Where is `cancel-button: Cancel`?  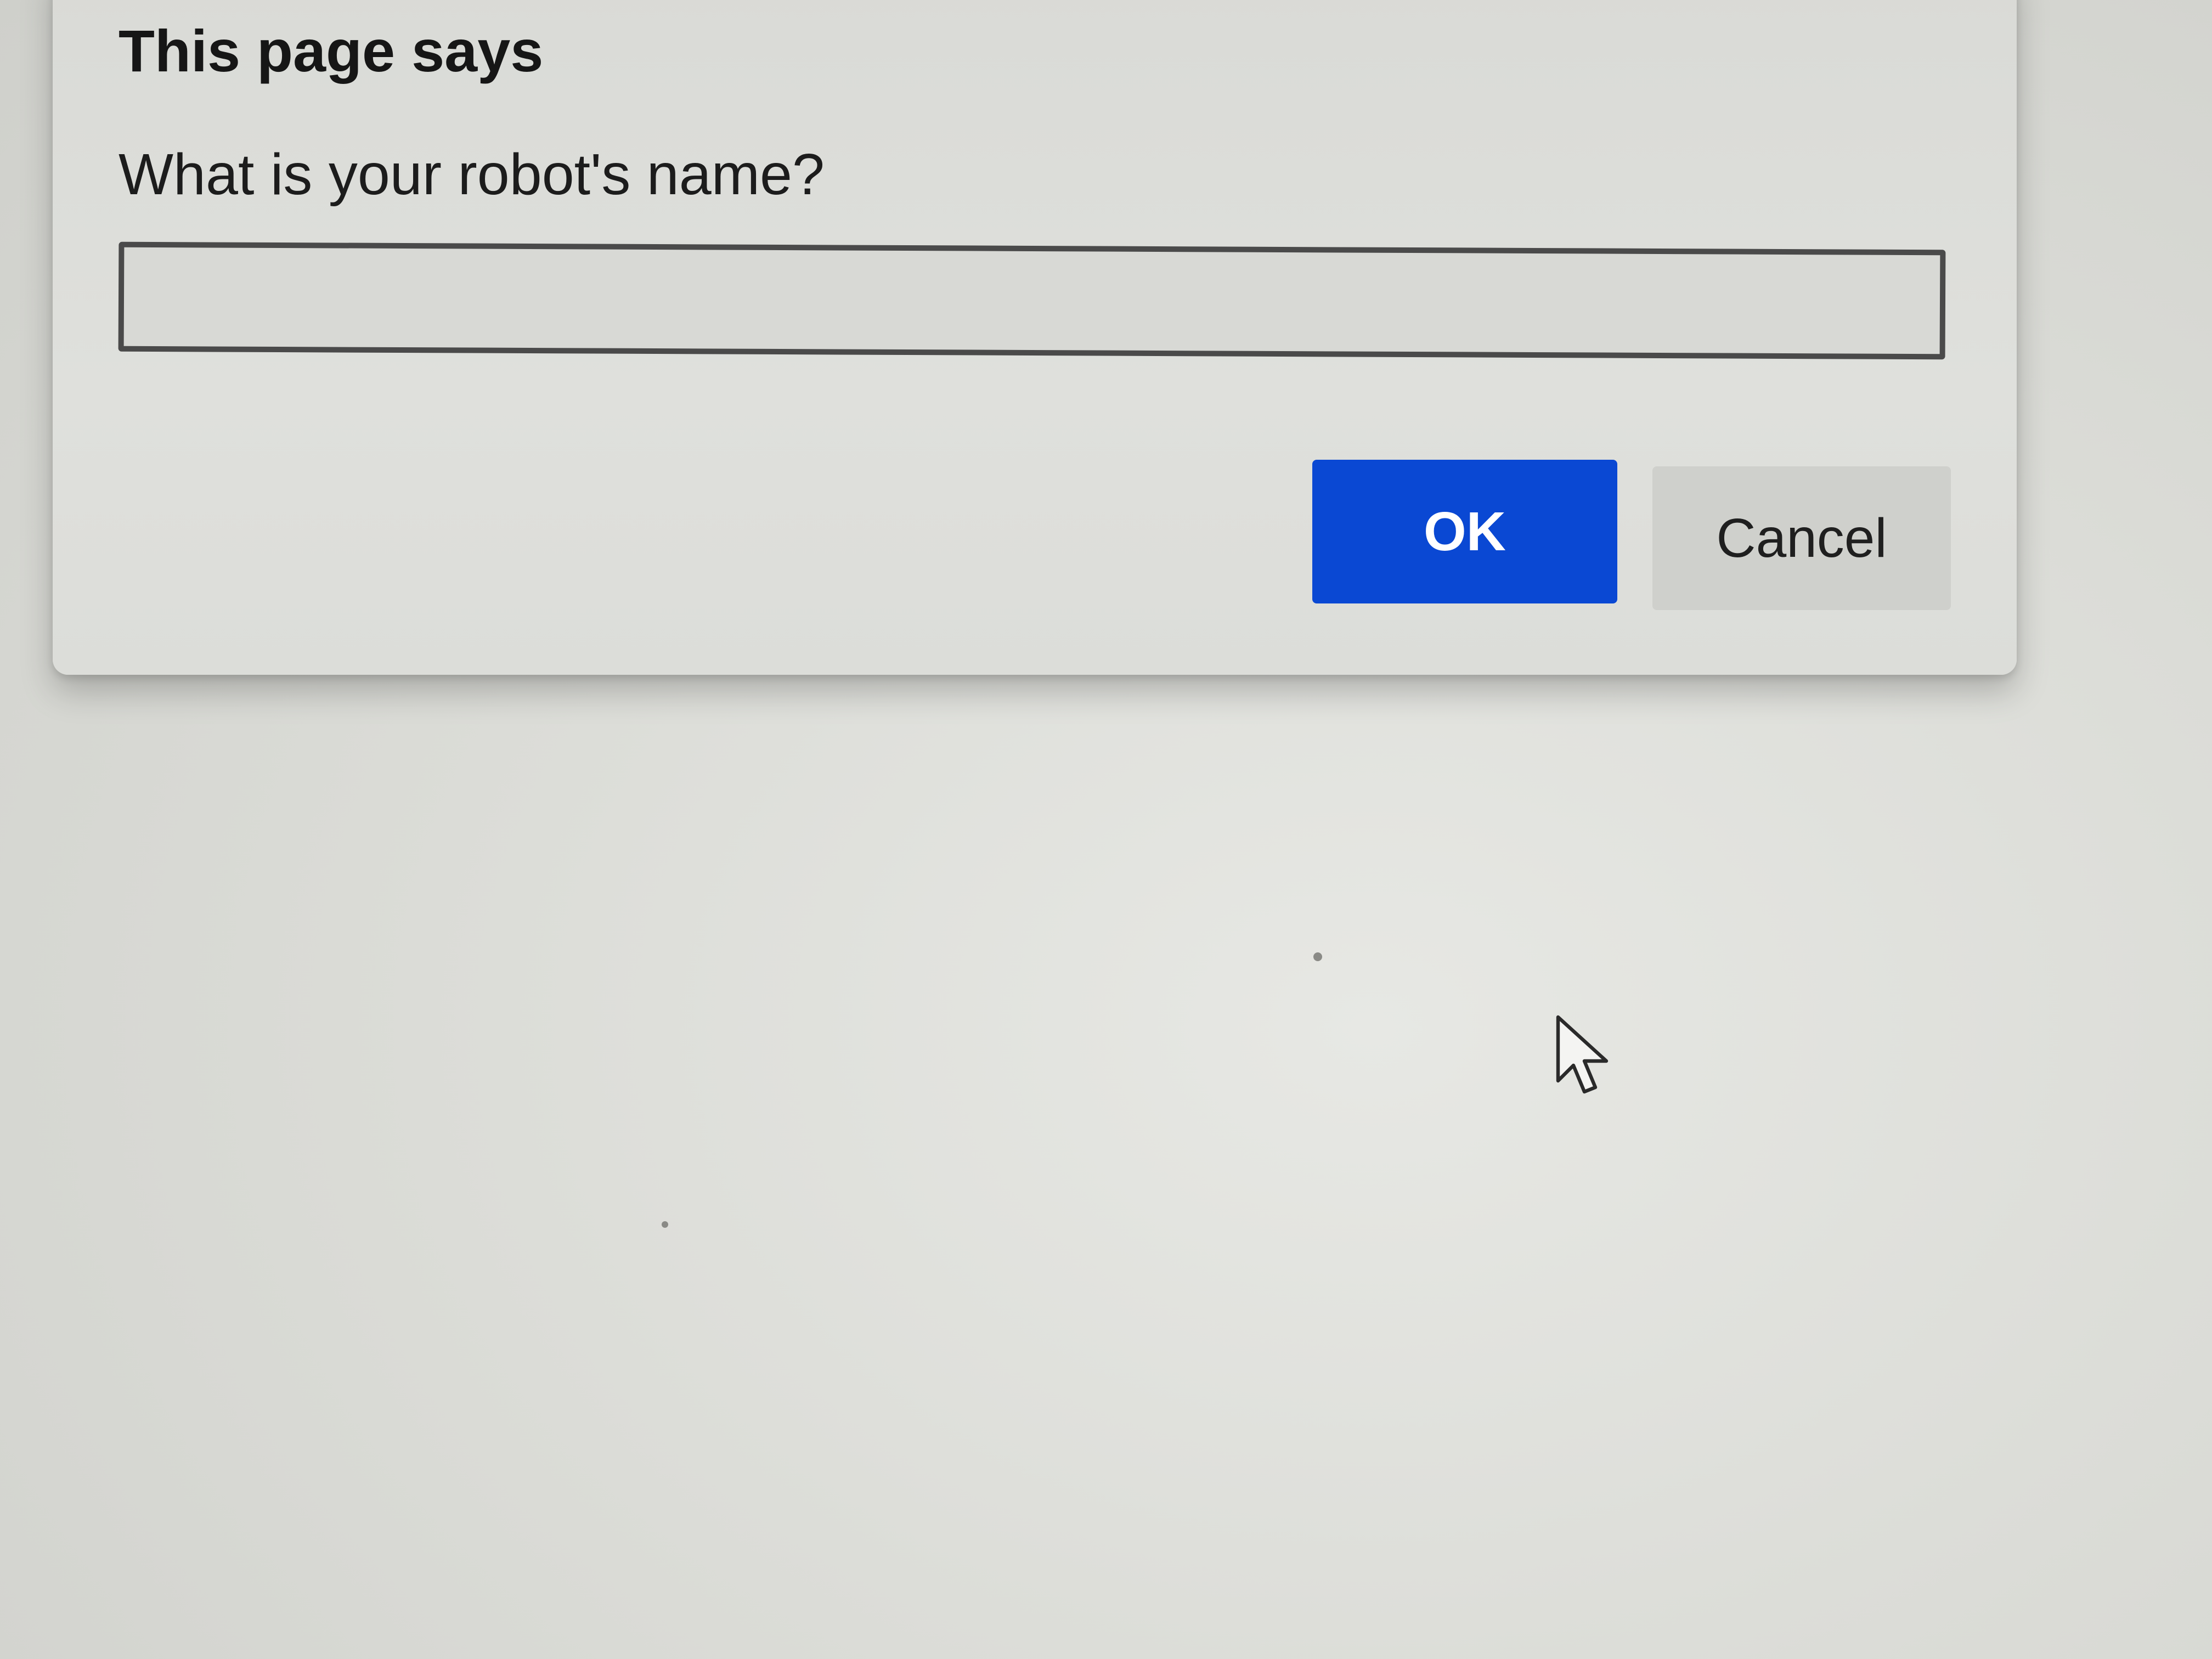
cancel-button: Cancel is located at coordinates (1802, 538).